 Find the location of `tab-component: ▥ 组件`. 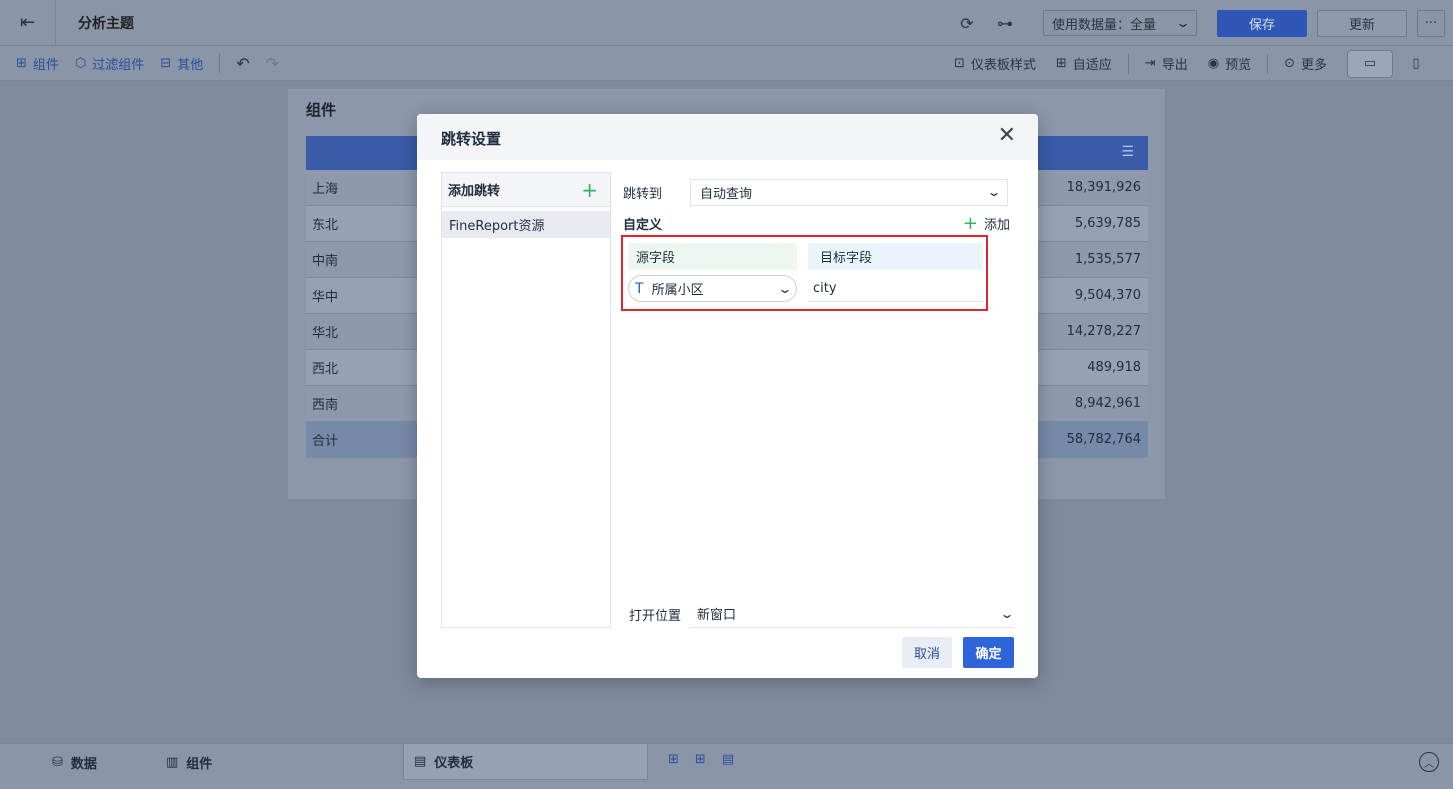

tab-component: ▥ 组件 is located at coordinates (189, 762).